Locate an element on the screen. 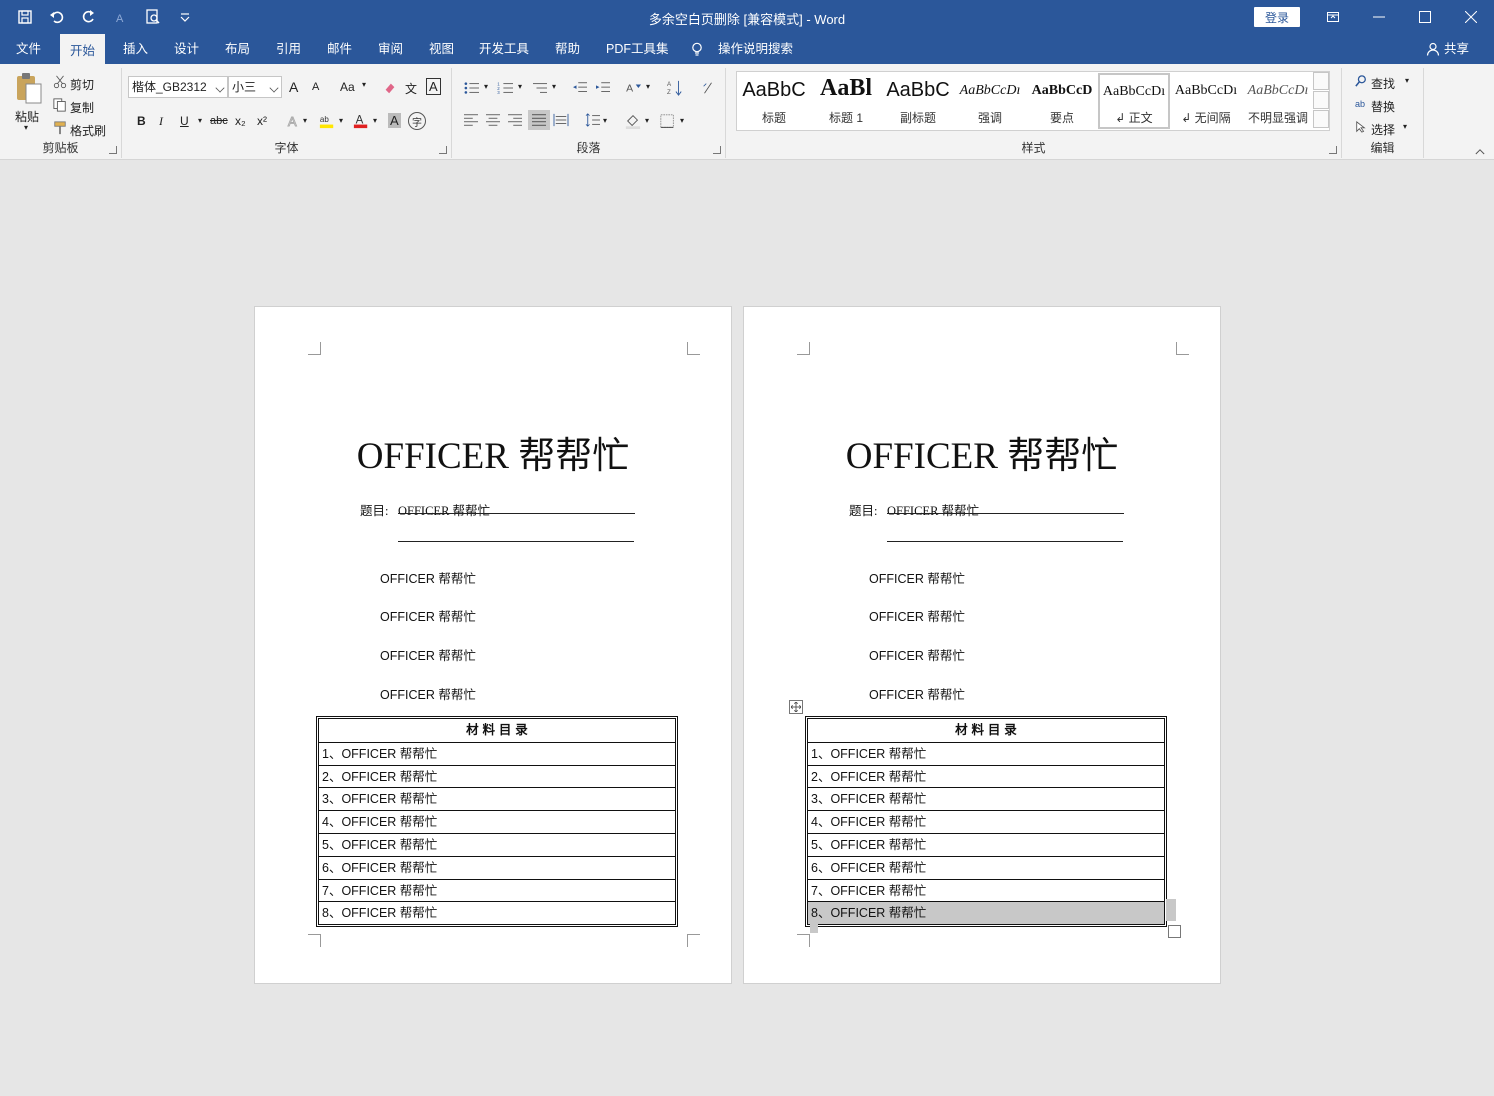 This screenshot has height=1096, width=1494. font-color-icon: A is located at coordinates (361, 121).